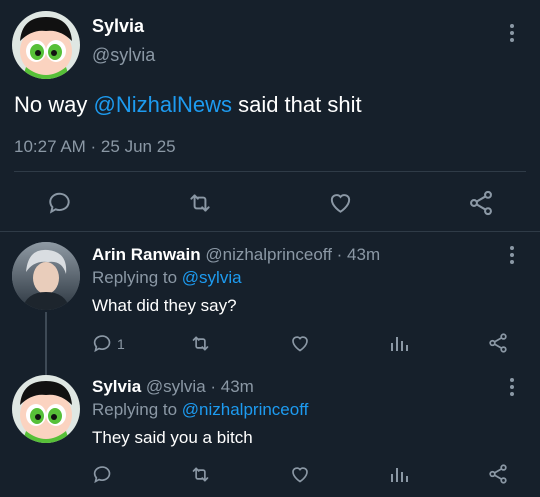 This screenshot has width=540, height=497. I want to click on avatar-arin, so click(46, 276).